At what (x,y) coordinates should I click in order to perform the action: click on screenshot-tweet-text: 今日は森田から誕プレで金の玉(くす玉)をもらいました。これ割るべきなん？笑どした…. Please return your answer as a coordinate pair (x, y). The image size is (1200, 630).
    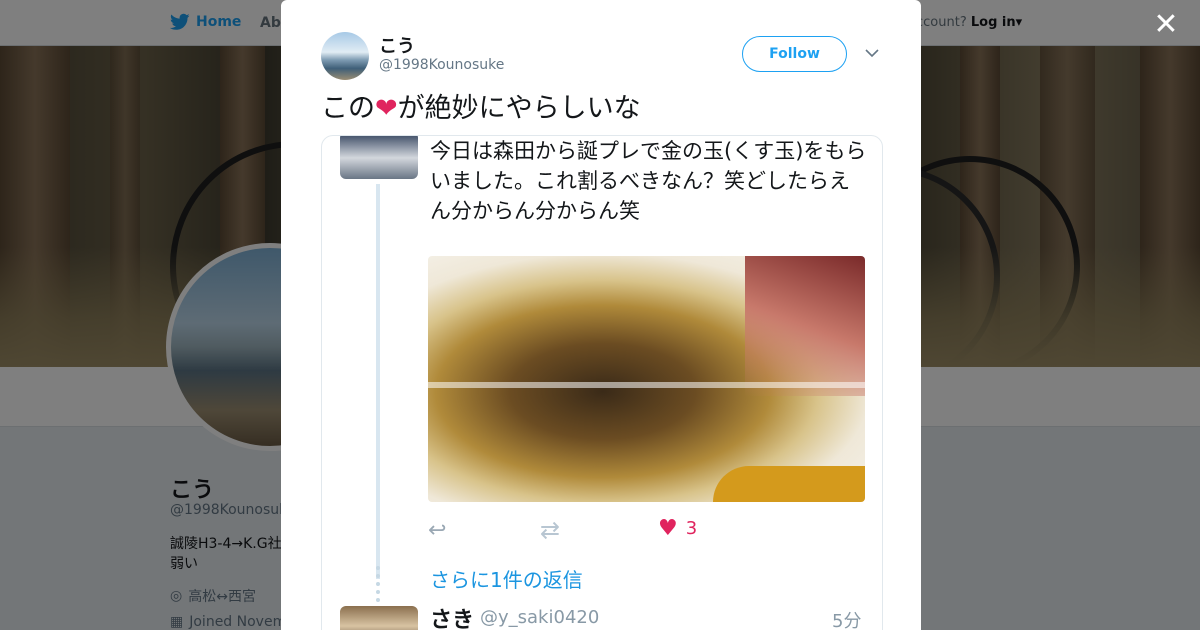
    Looking at the image, I should click on (648, 181).